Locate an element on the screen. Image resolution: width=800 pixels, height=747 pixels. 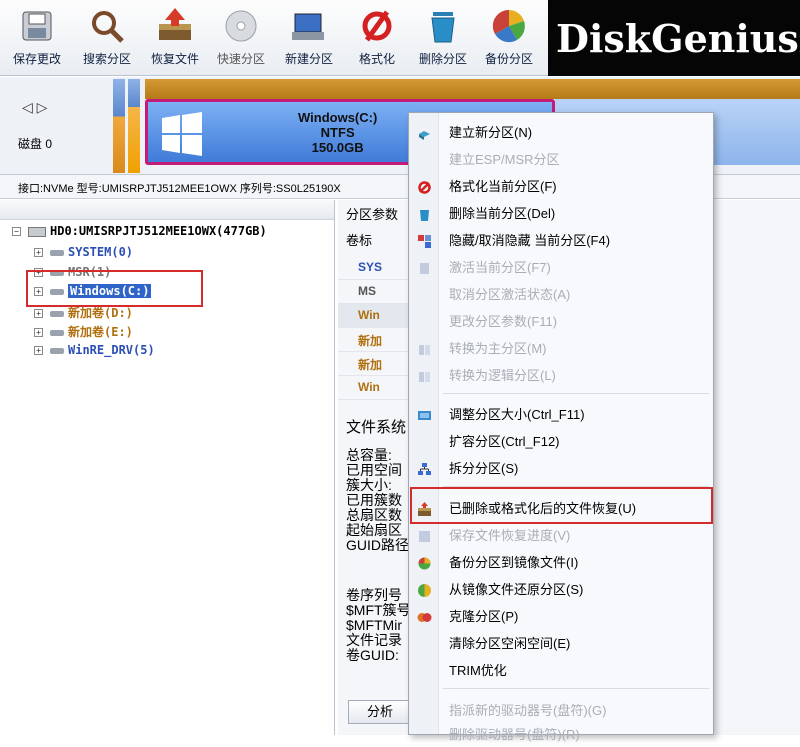
menu-item-to-logical: 转换为逻辑分区(L) is located at coordinates (561, 376).